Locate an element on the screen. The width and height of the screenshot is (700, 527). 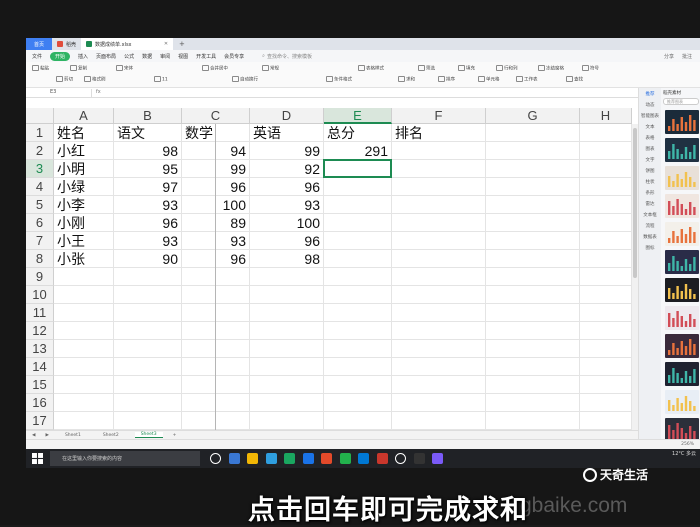
taskbar-search-box: 在这里输入你要搜索的内容 is located at coordinates (125, 458).